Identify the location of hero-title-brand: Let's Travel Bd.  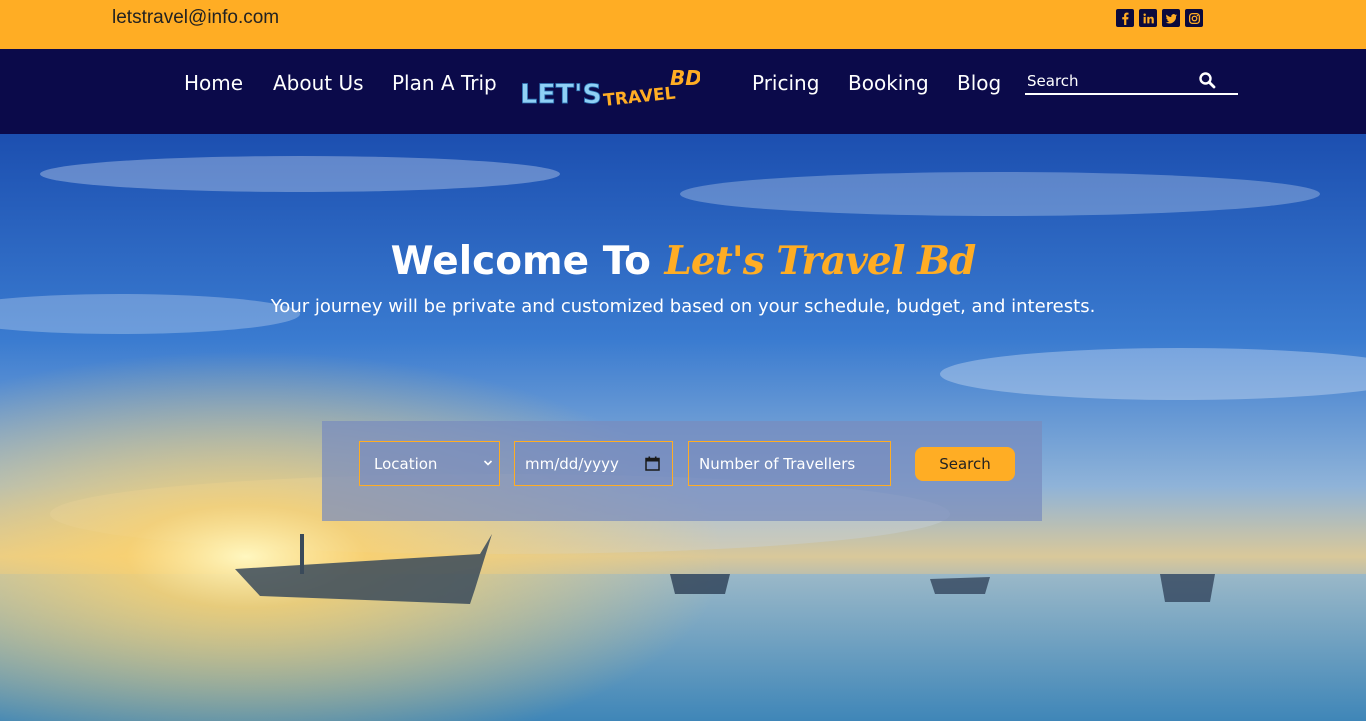
(820, 261).